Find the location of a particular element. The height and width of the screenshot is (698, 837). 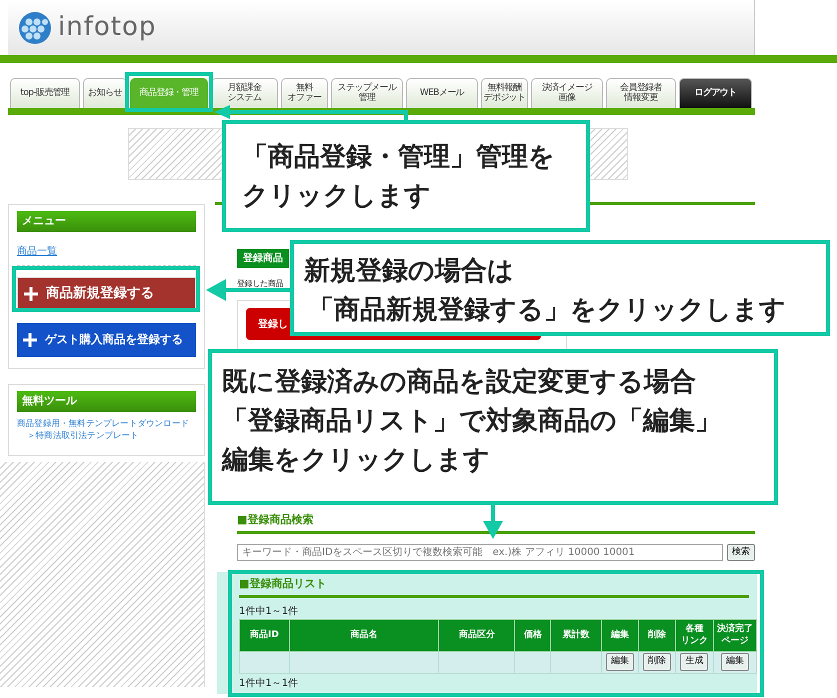

search-button: 検索 is located at coordinates (741, 552).